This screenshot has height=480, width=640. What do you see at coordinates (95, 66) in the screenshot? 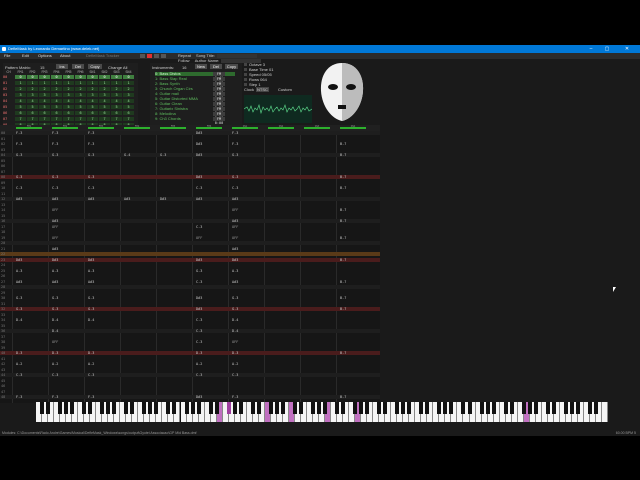
I see `pattern-copy-button: Copy` at bounding box center [95, 66].